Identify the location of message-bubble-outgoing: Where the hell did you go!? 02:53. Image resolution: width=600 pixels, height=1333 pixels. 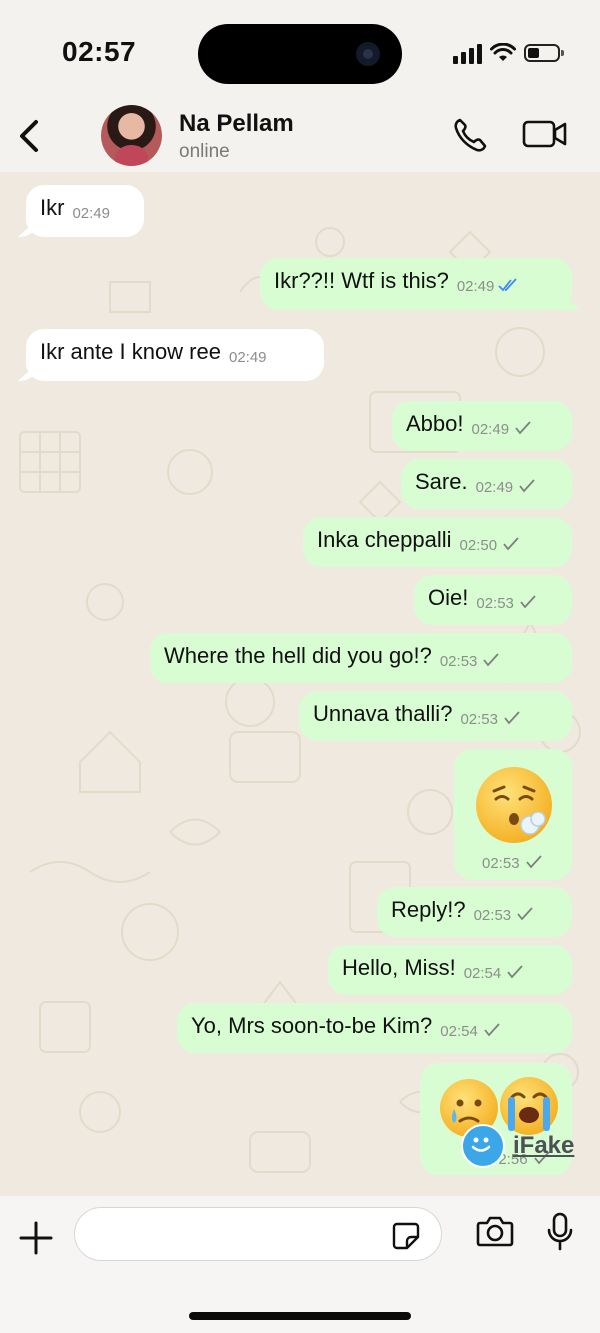
(361, 658).